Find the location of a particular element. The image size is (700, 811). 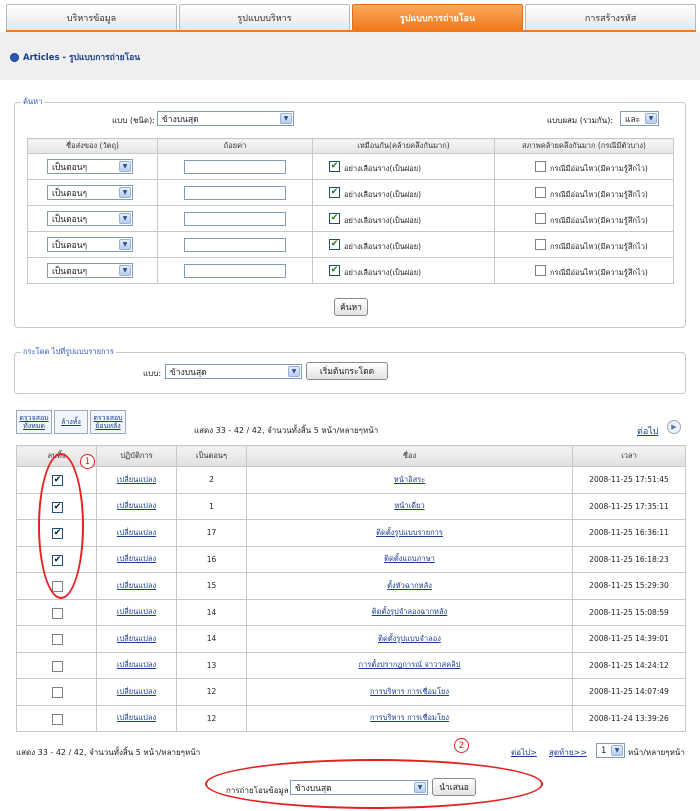

name-cell: การบริหาร การเชื่อมโยง is located at coordinates (409, 718).